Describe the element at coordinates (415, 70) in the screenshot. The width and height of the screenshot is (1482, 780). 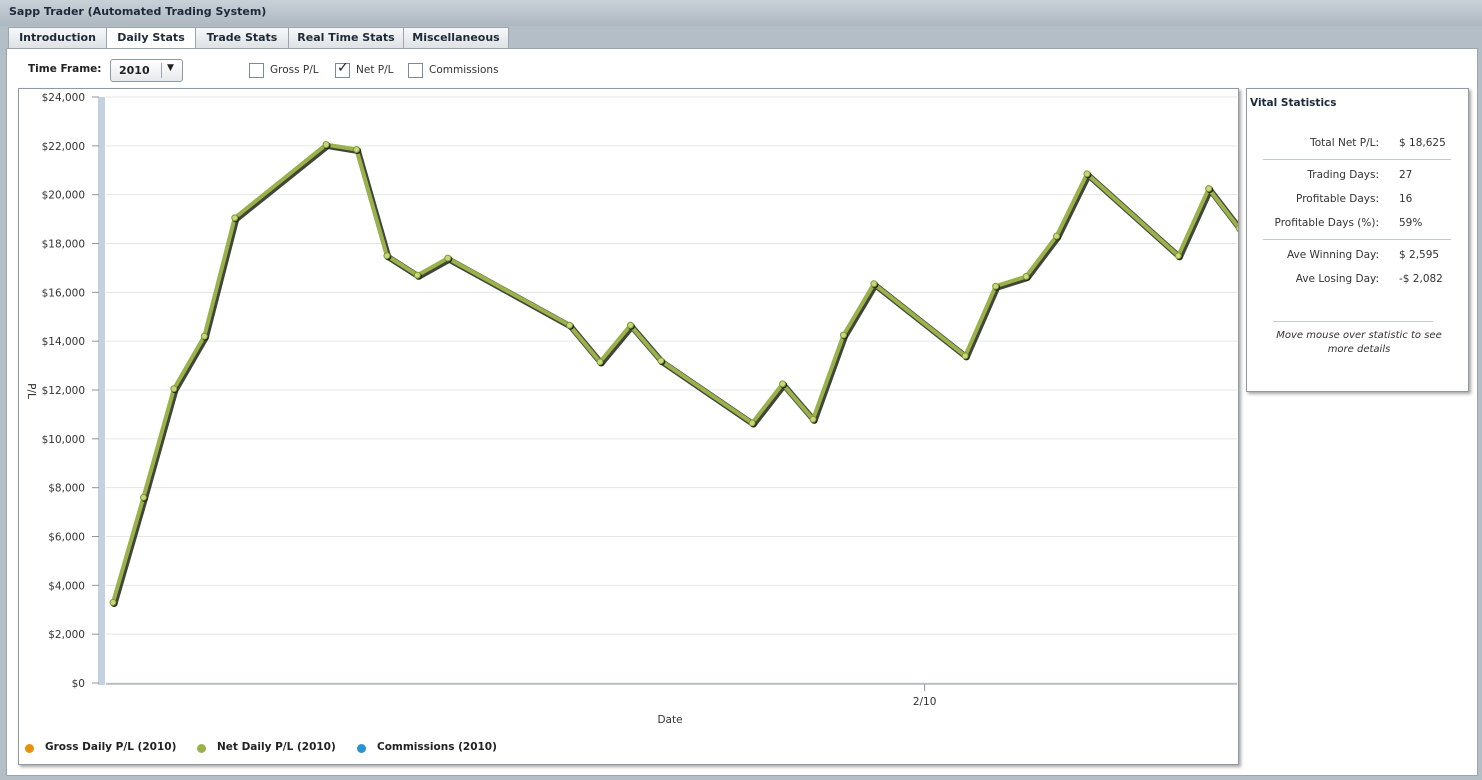
I see `commissions-checkbox` at that location.